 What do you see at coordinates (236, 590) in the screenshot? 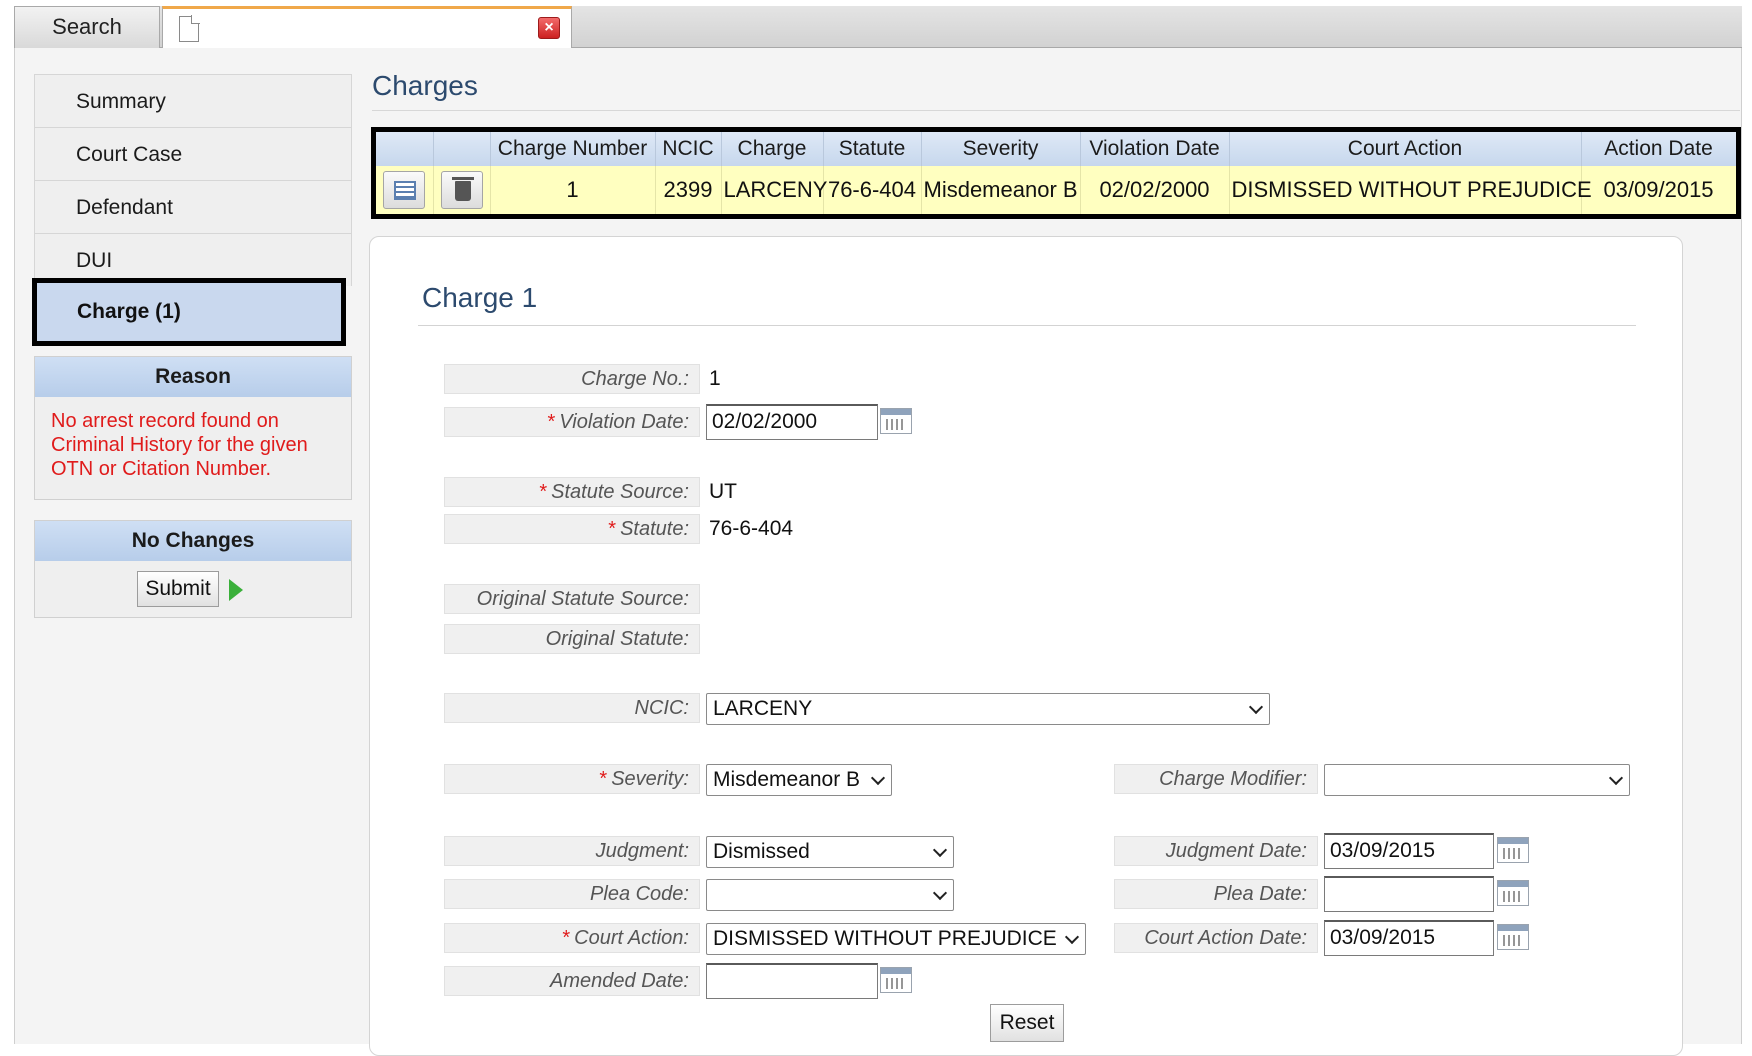
I see `play-icon` at bounding box center [236, 590].